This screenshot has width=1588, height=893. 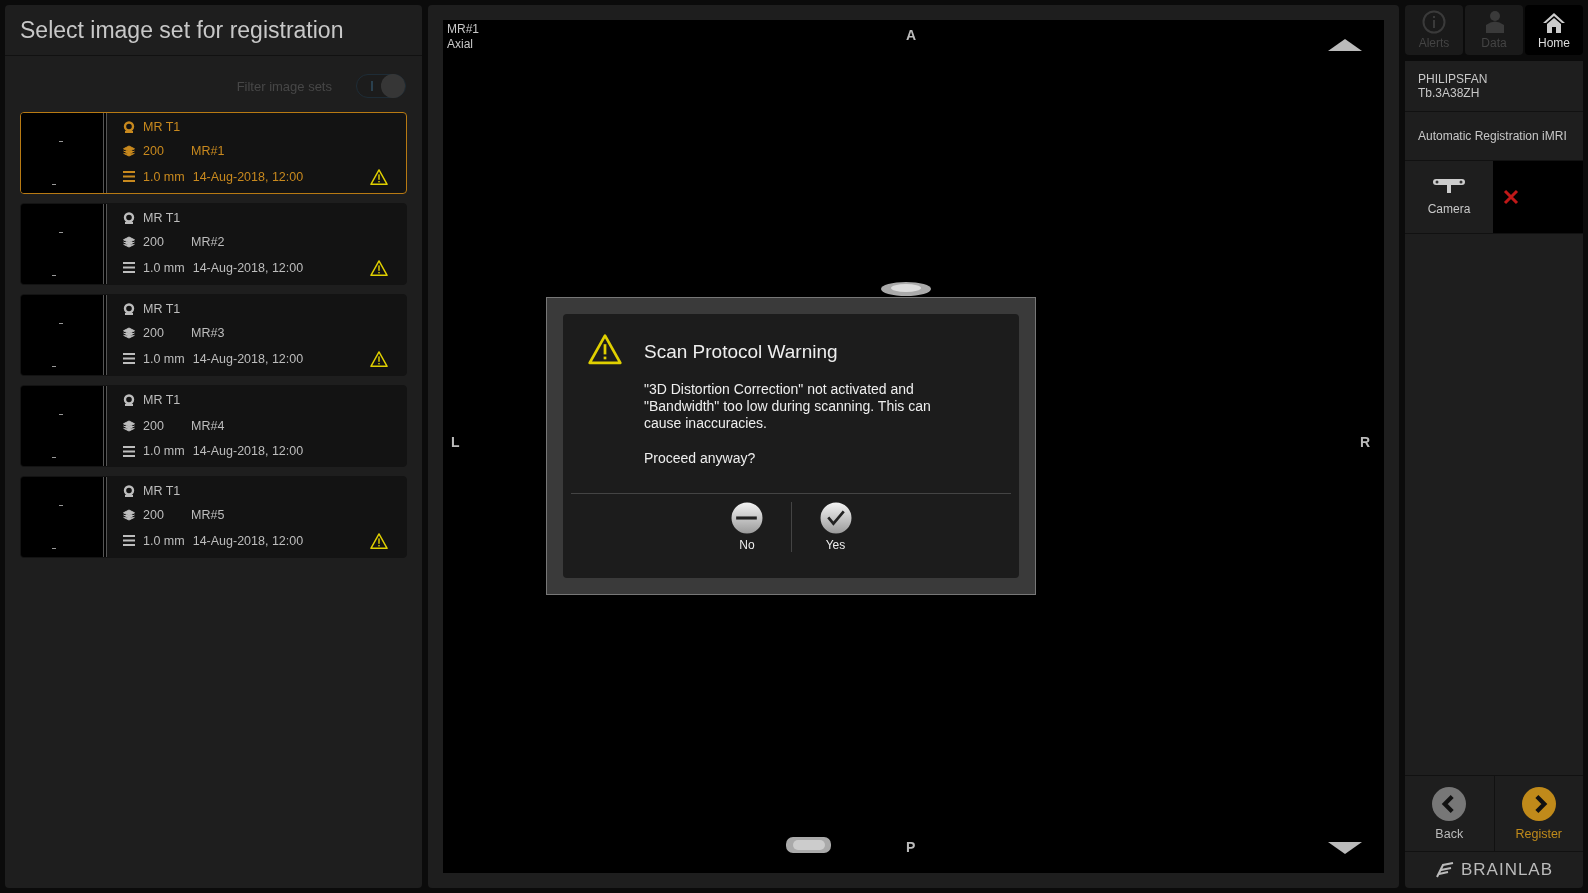 What do you see at coordinates (741, 352) in the screenshot?
I see `dialog-title: Scan Protocol Warning` at bounding box center [741, 352].